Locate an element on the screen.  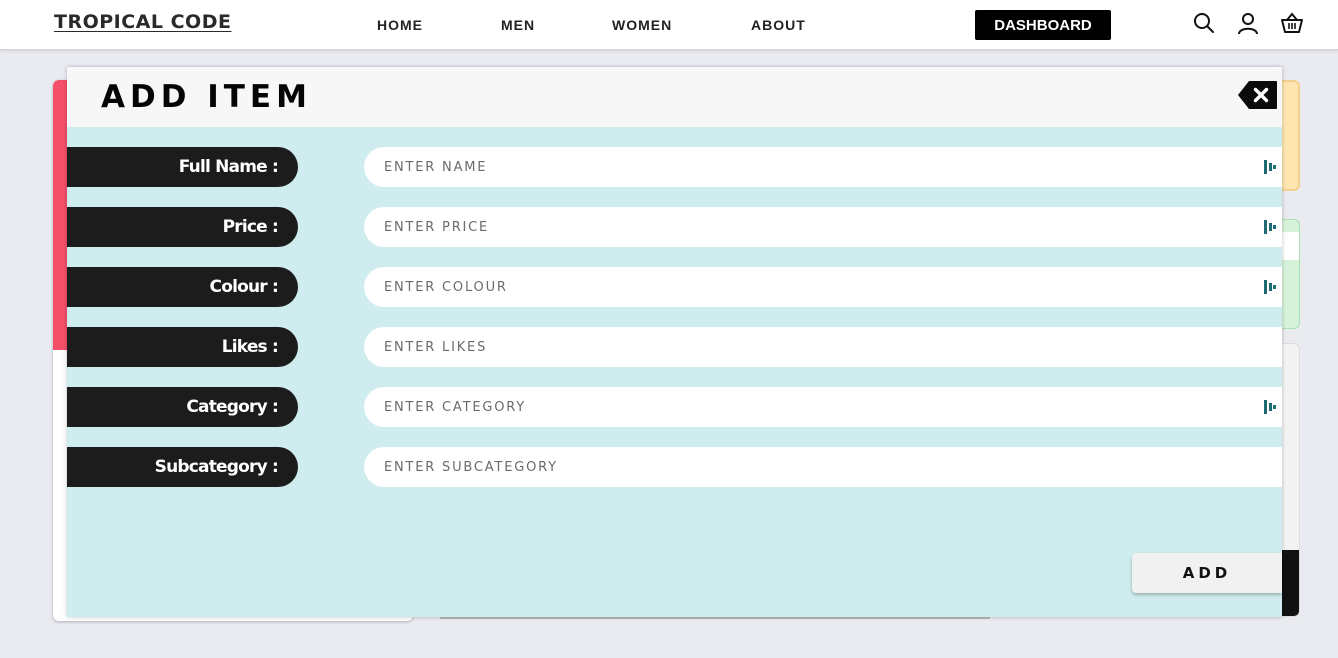
price-input is located at coordinates (823, 227).